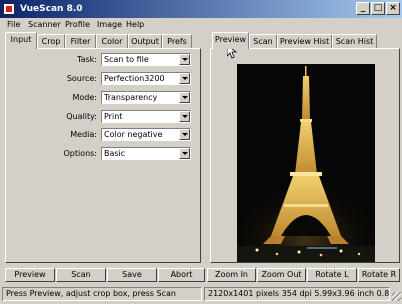 This screenshot has height=304, width=402. What do you see at coordinates (112, 41) in the screenshot?
I see `tab-color: Color` at bounding box center [112, 41].